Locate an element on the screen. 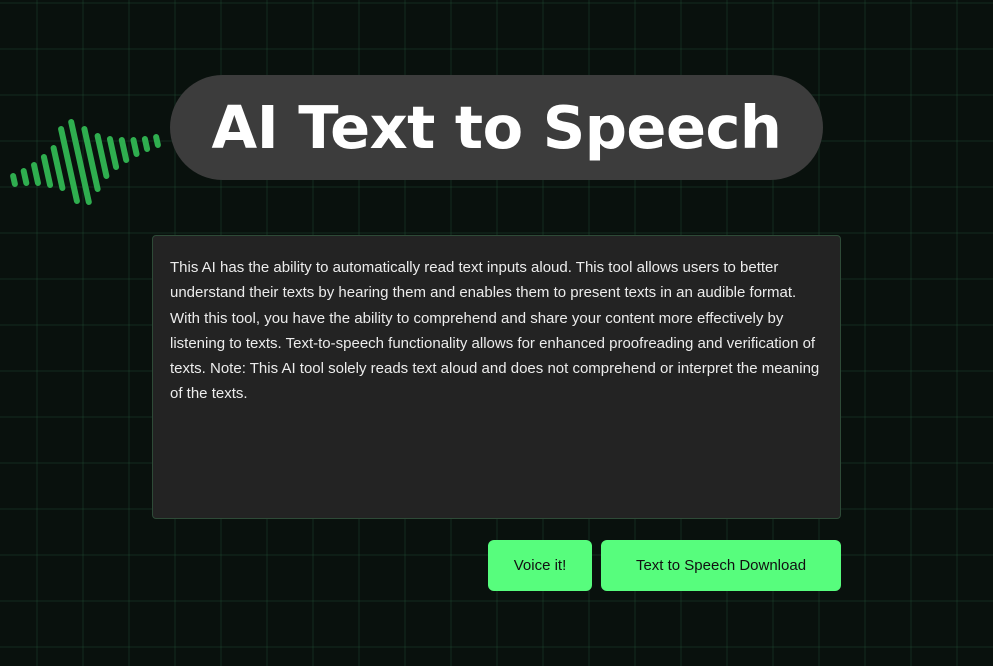 The width and height of the screenshot is (993, 666). voice-it-button: Voice it! is located at coordinates (540, 565).